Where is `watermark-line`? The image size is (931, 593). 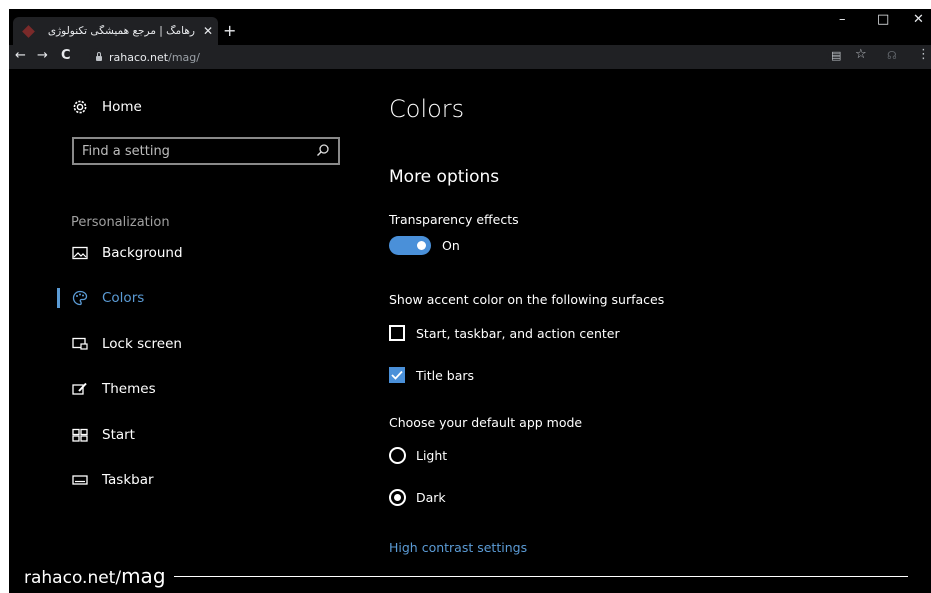 watermark-line is located at coordinates (540, 576).